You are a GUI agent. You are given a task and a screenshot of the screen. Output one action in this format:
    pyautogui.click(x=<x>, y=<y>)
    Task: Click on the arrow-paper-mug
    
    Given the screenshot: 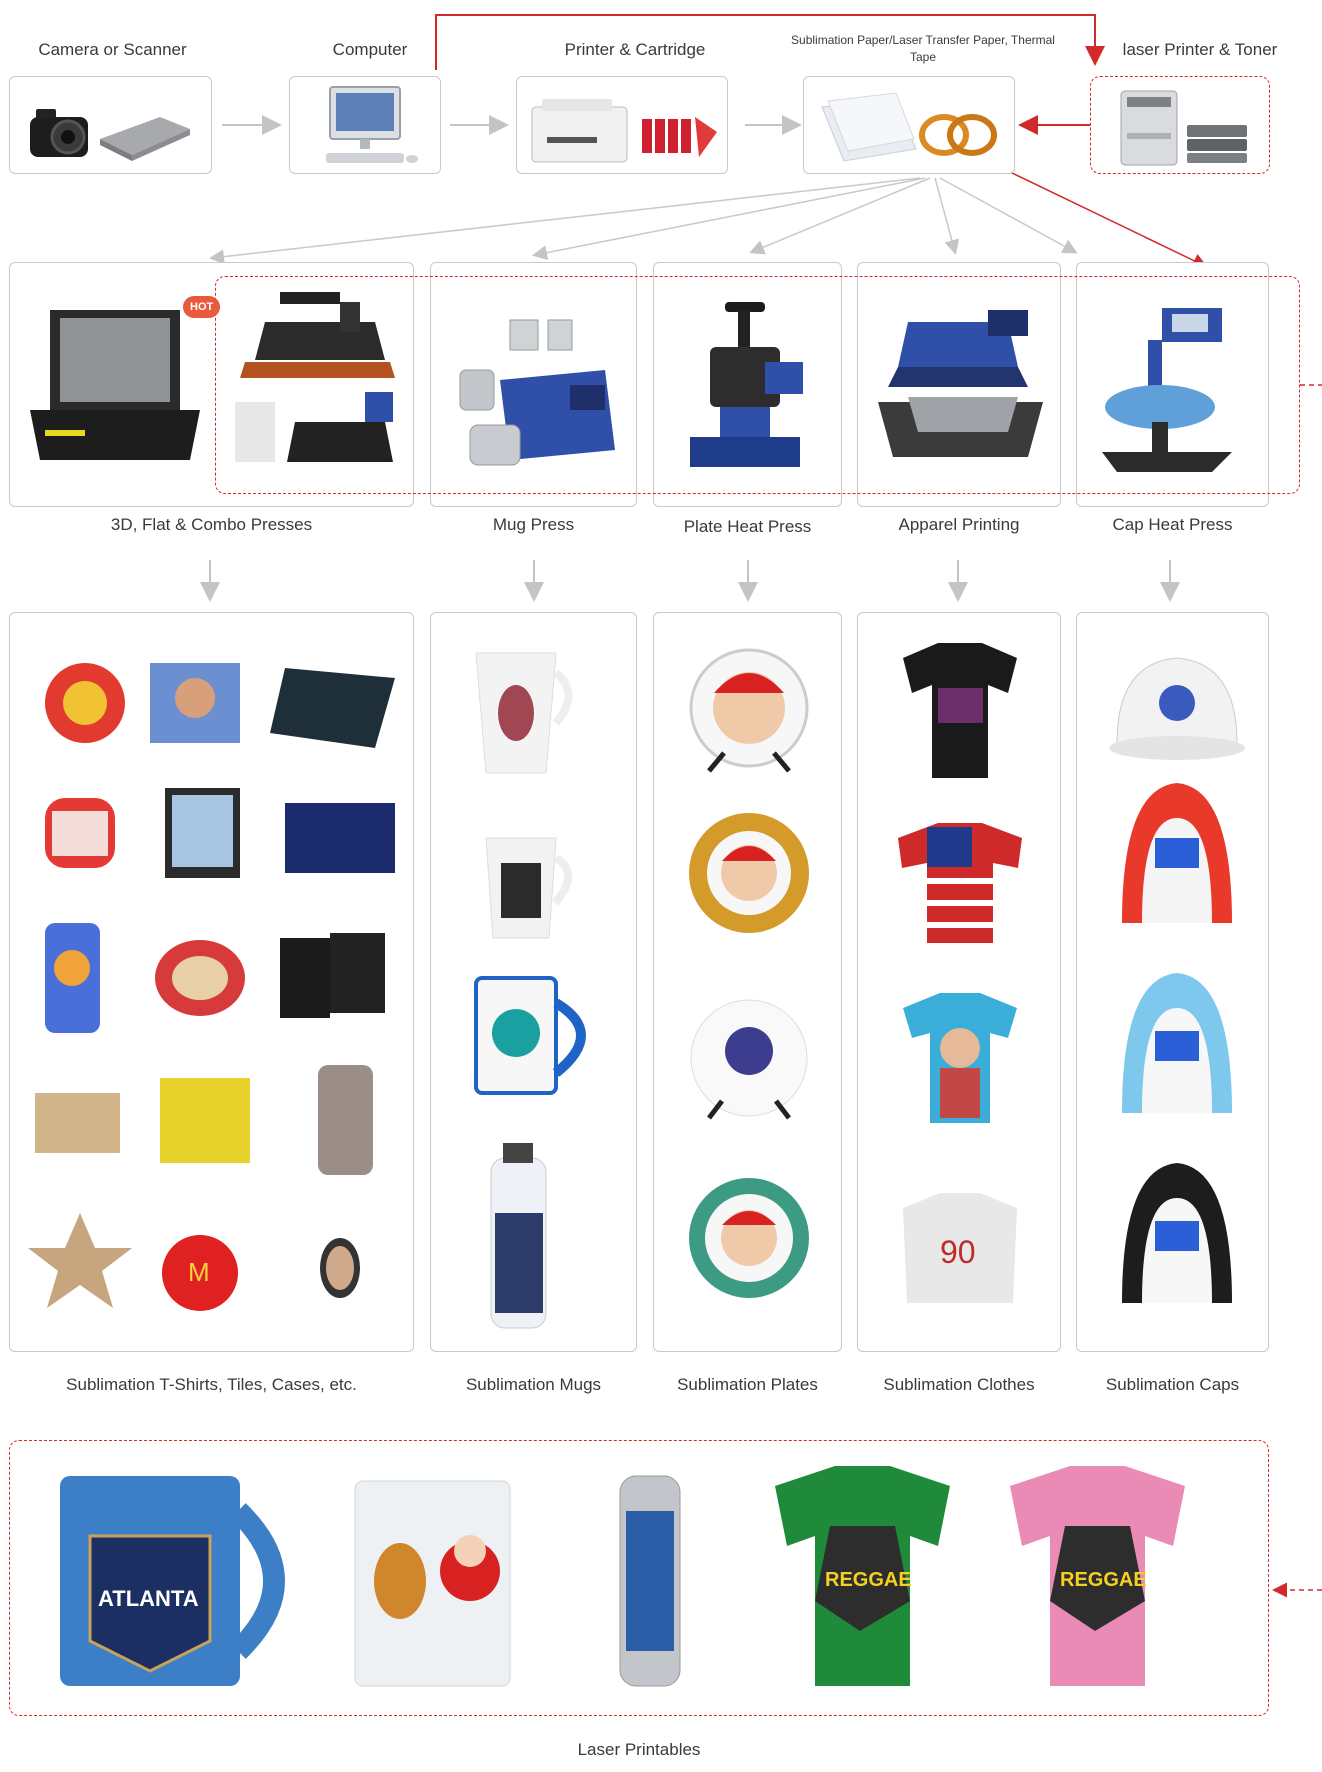 What is the action you would take?
    pyautogui.click(x=729, y=219)
    